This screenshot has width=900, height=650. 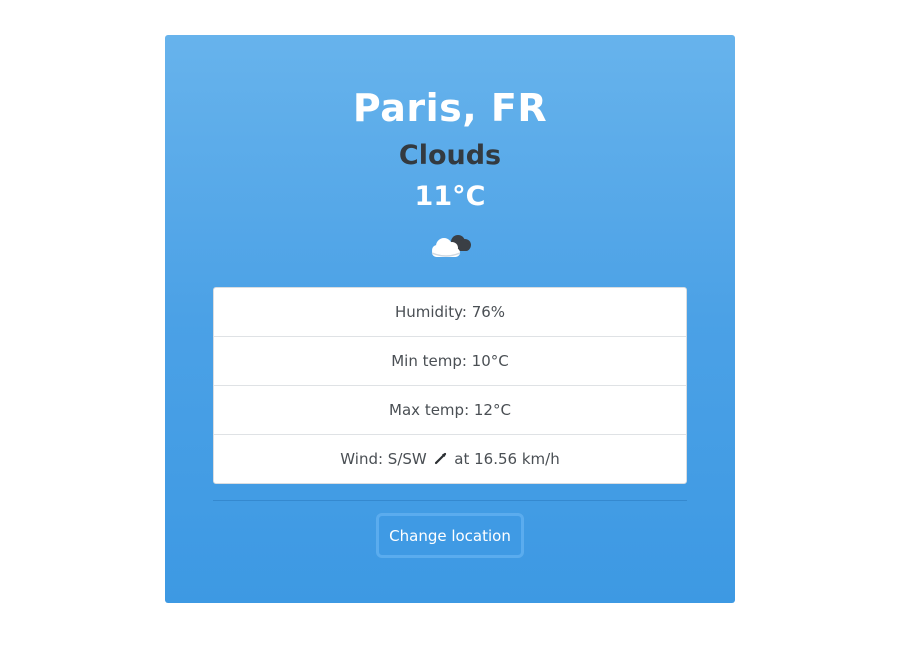 What do you see at coordinates (450, 108) in the screenshot?
I see `location-title: Paris, FR` at bounding box center [450, 108].